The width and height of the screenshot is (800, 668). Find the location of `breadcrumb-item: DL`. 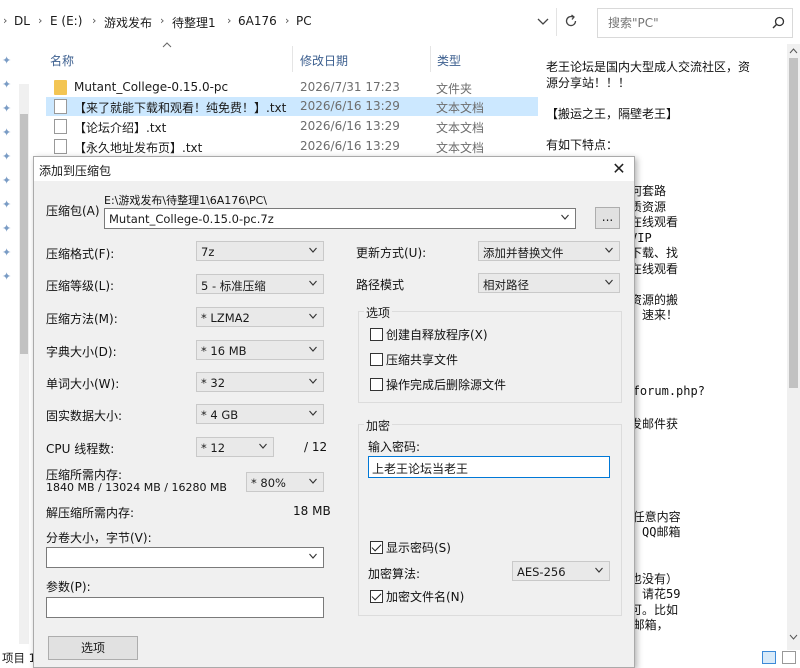

breadcrumb-item: DL is located at coordinates (22, 21).